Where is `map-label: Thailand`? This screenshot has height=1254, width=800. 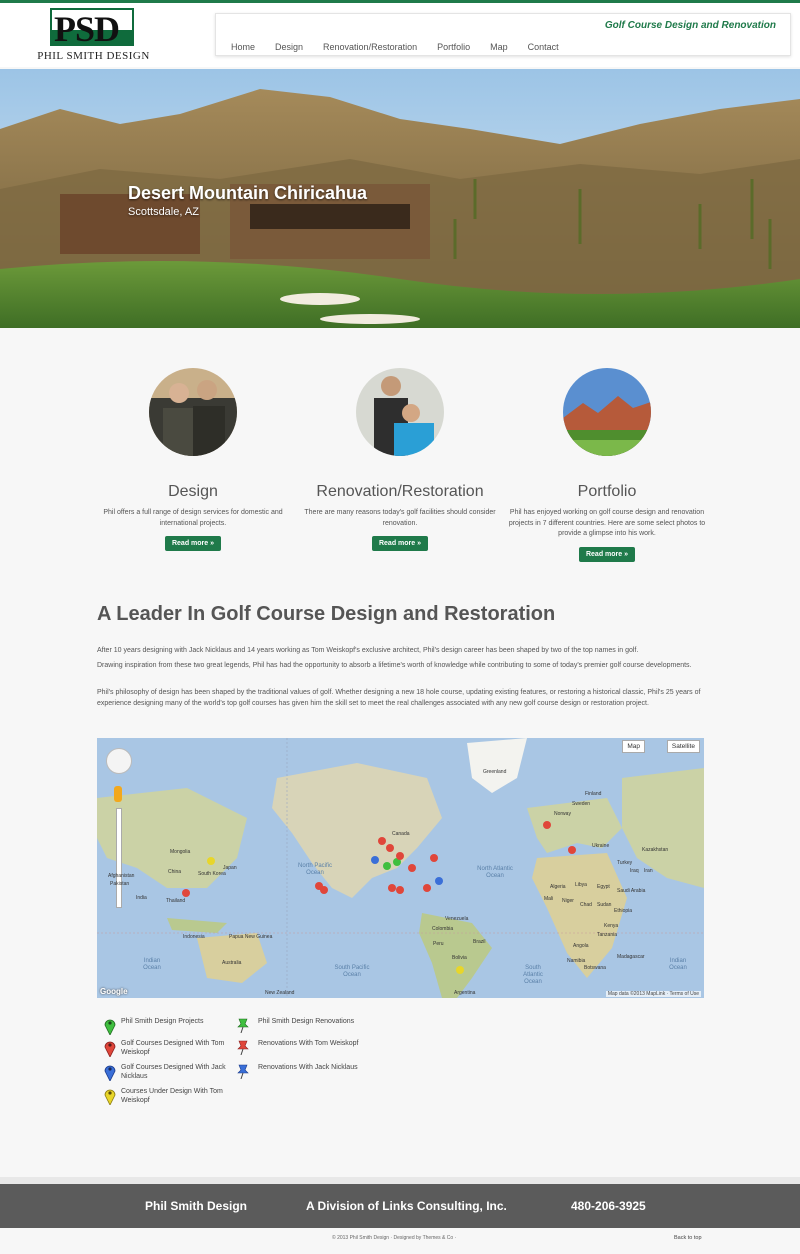
map-label: Thailand is located at coordinates (176, 901).